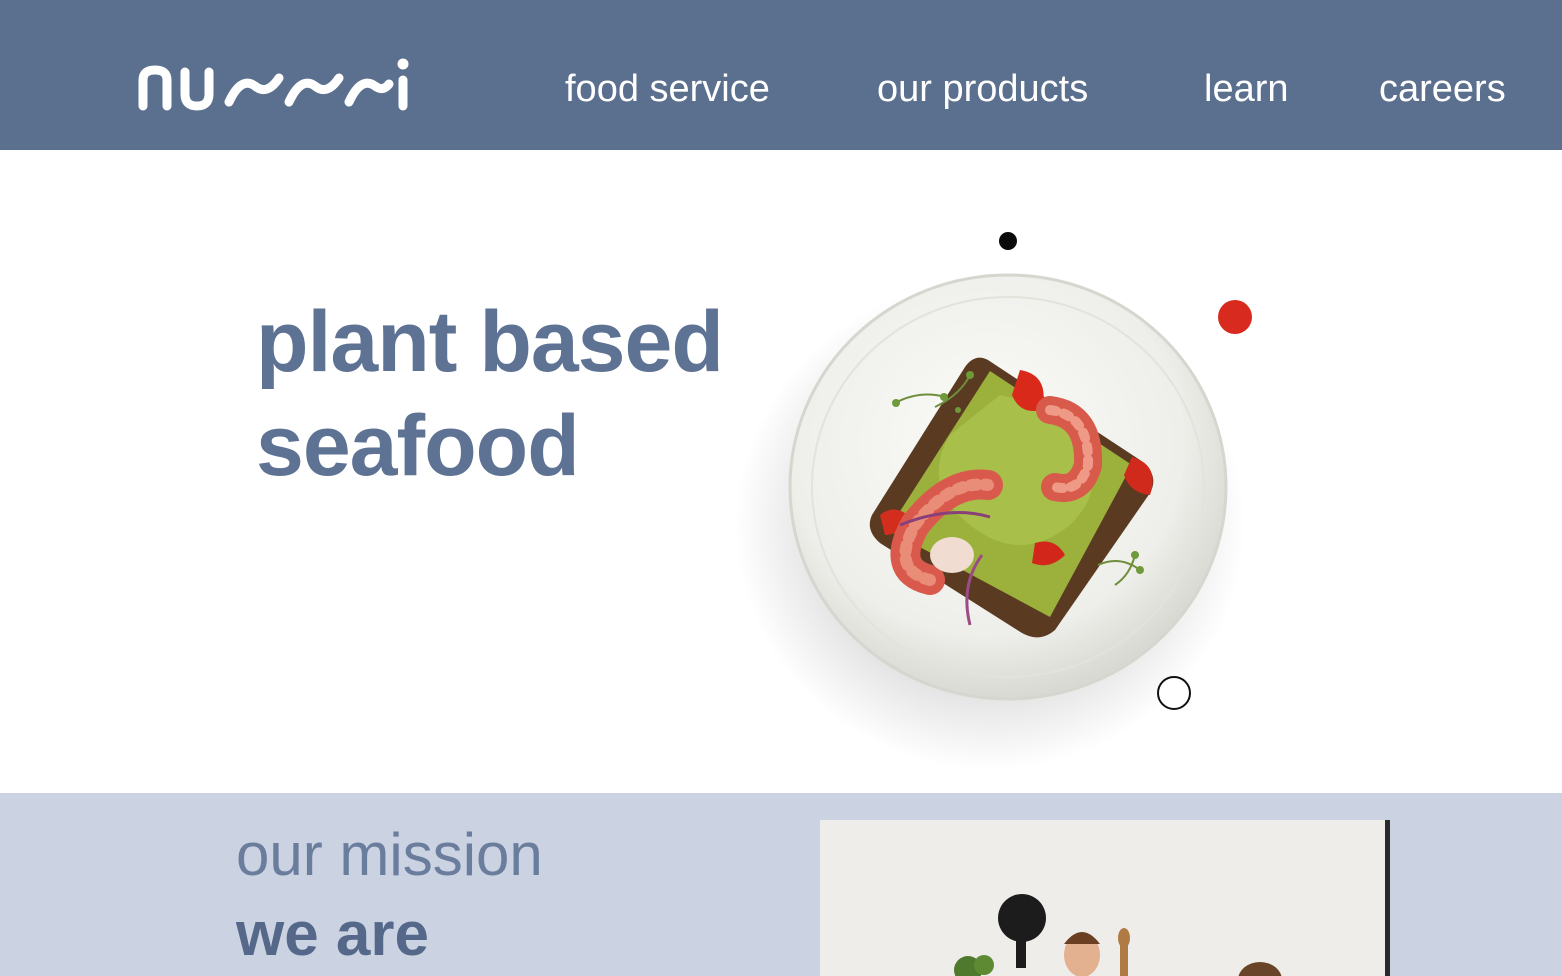 Image resolution: width=1562 pixels, height=976 pixels. What do you see at coordinates (1105, 898) in the screenshot?
I see `team-photo` at bounding box center [1105, 898].